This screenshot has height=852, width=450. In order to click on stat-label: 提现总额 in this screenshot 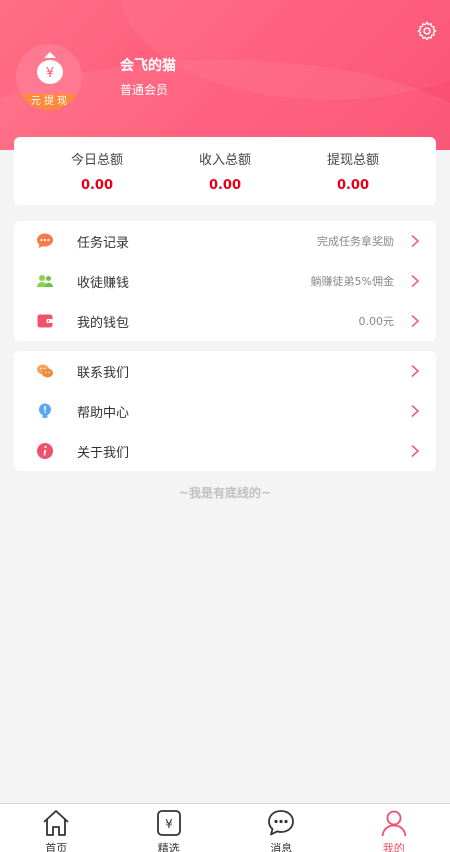, I will do `click(352, 160)`.